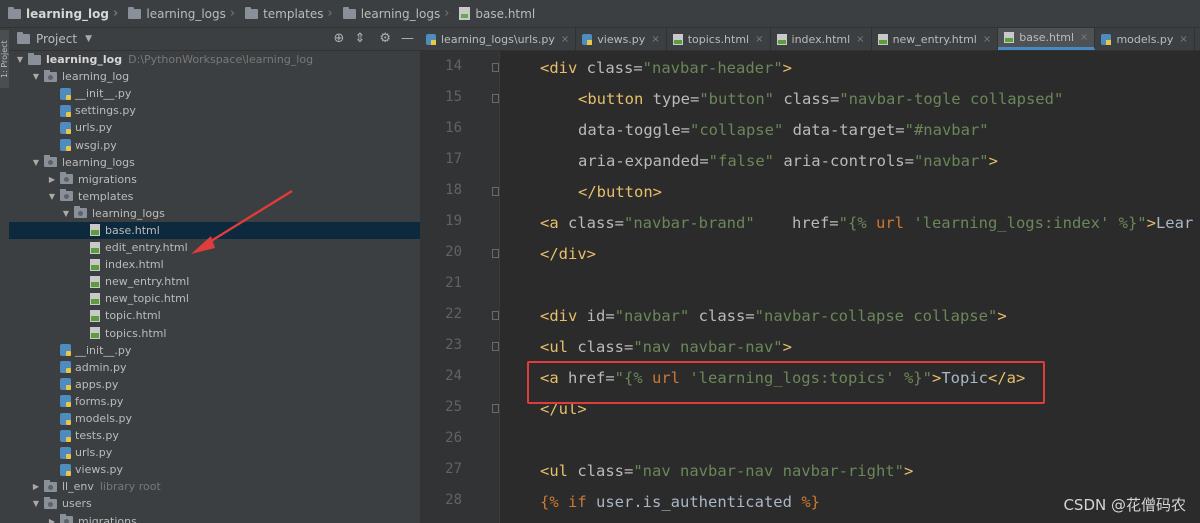 The width and height of the screenshot is (1200, 523). I want to click on line-number: 14, so click(453, 66).